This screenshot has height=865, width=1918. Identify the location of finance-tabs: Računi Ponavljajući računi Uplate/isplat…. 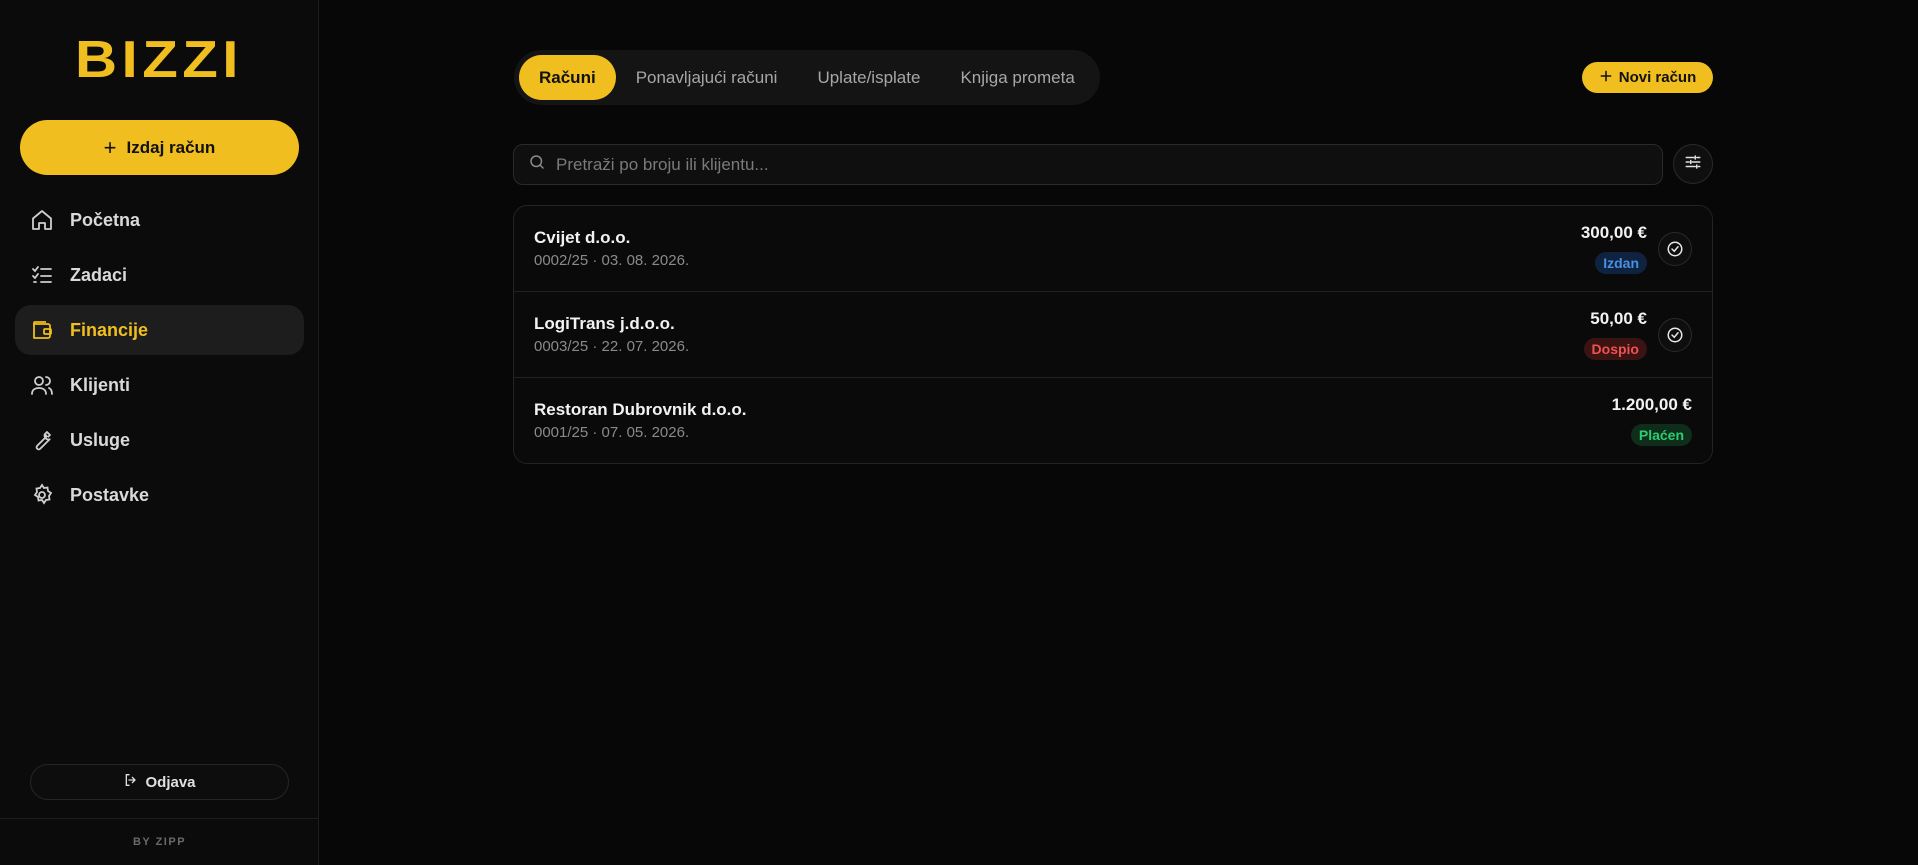
(807, 77).